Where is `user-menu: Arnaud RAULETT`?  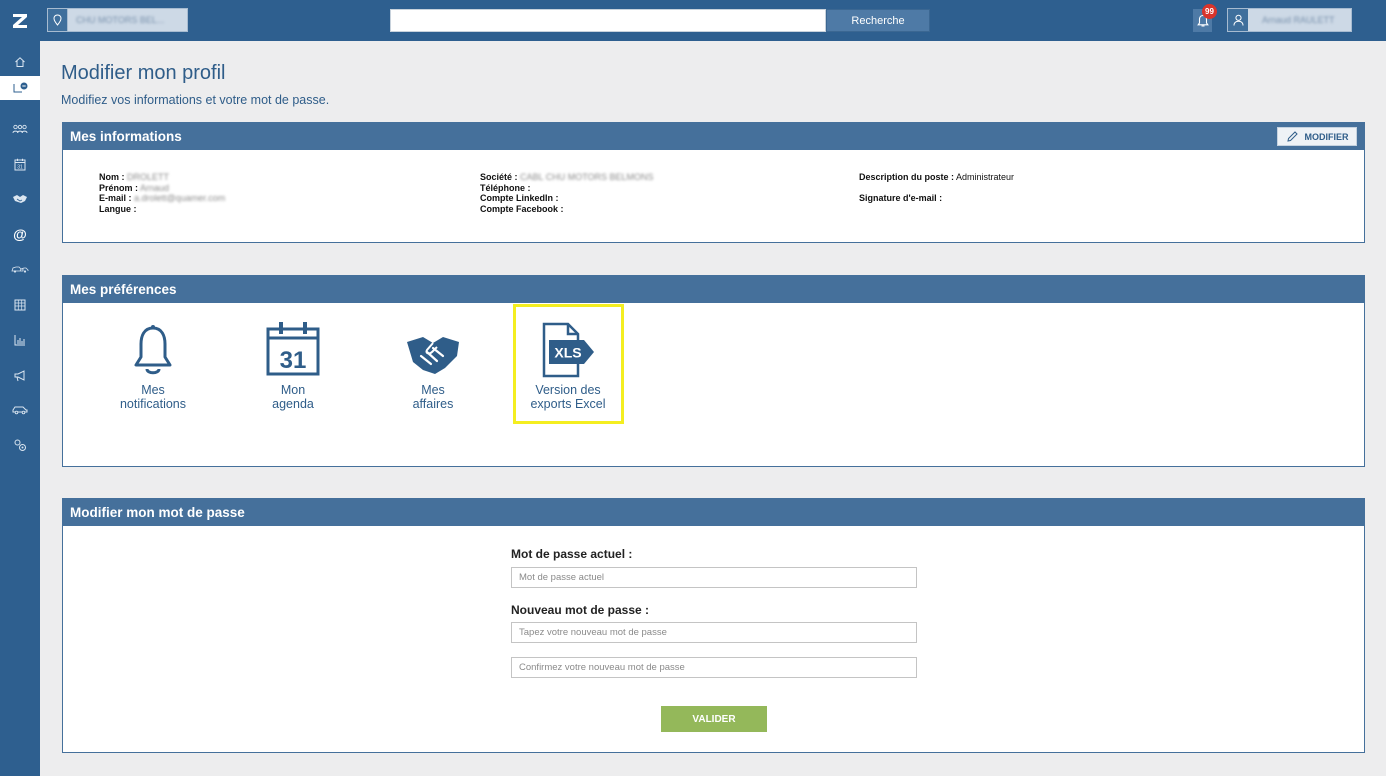
user-menu: Arnaud RAULETT is located at coordinates (1289, 20).